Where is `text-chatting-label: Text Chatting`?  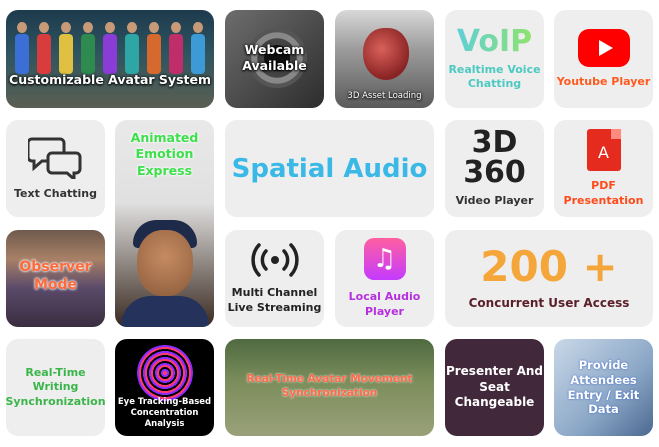 text-chatting-label: Text Chatting is located at coordinates (55, 194).